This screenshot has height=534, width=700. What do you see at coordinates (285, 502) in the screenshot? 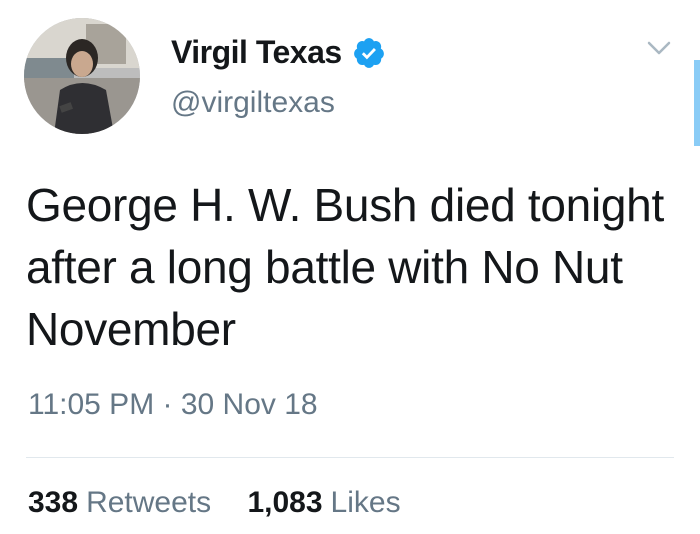
I see `likes-count: 1,083` at bounding box center [285, 502].